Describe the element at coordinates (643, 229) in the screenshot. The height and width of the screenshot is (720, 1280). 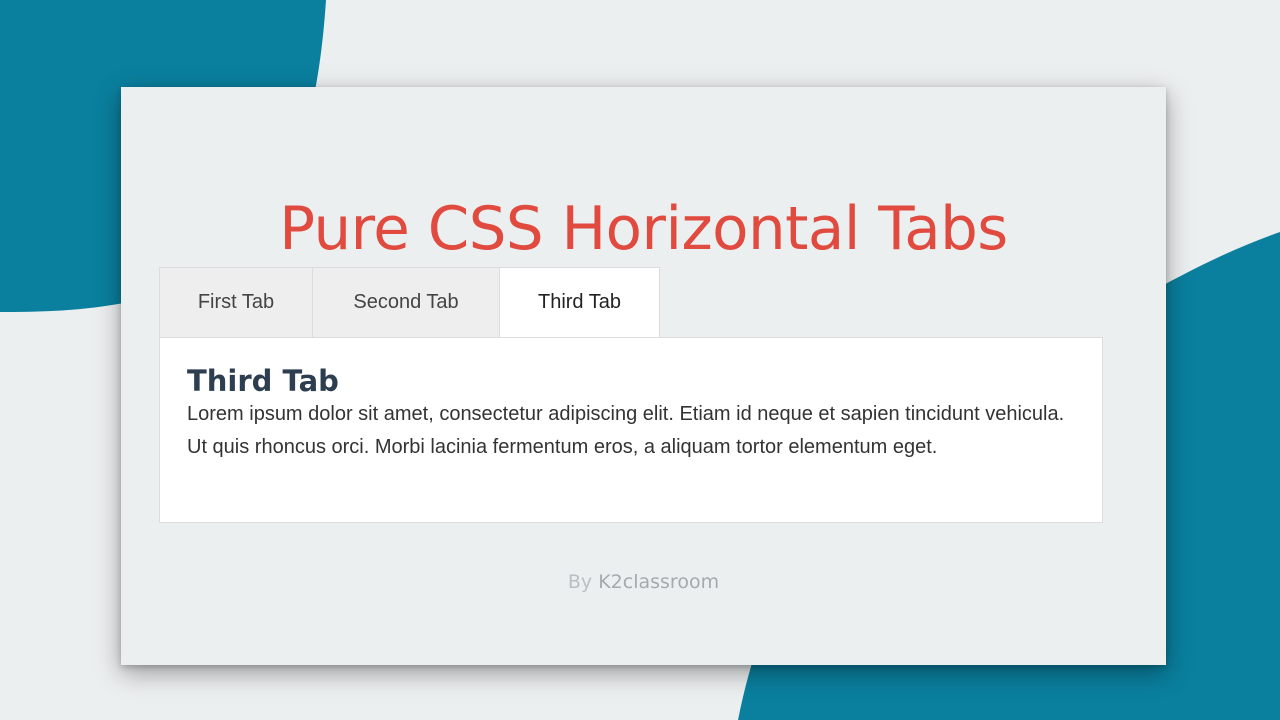
I see `page-title: Pure CSS Horizontal Tabs` at that location.